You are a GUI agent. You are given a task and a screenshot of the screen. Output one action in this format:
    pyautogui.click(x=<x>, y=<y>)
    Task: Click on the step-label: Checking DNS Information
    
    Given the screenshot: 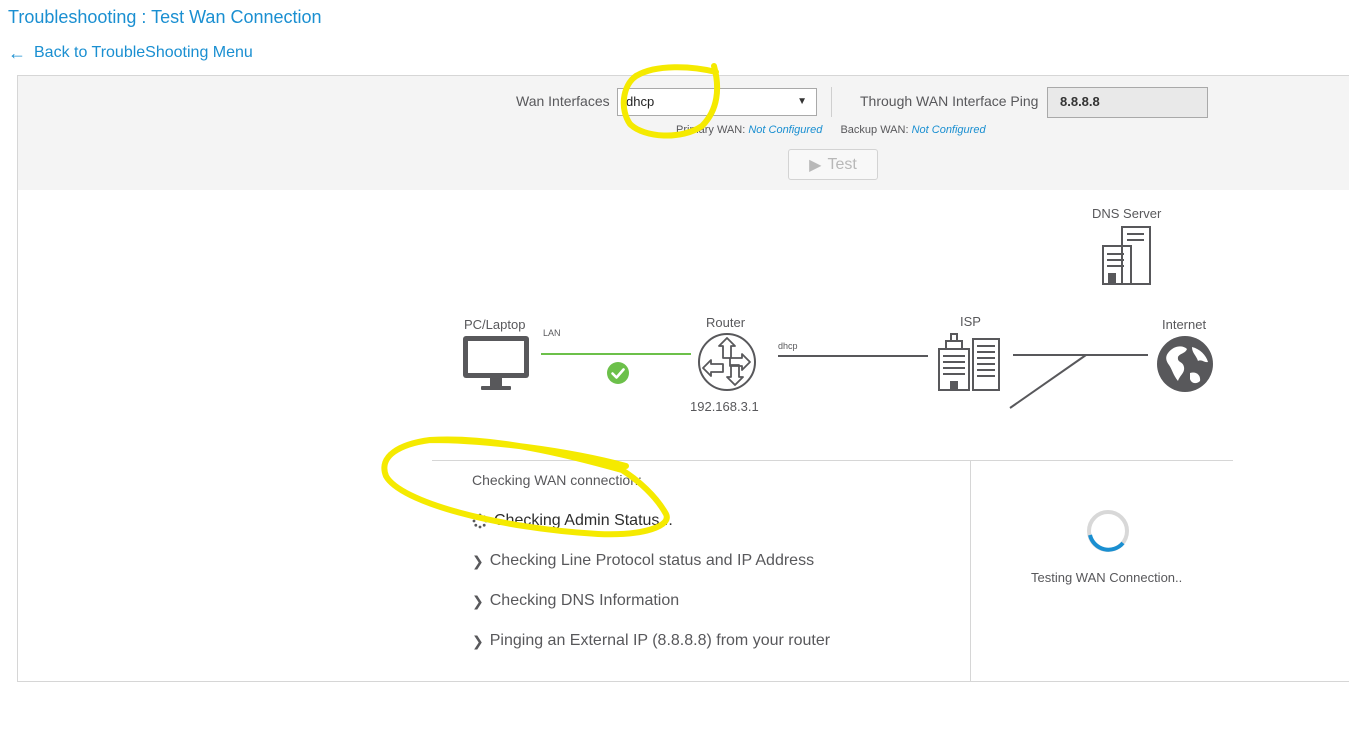 What is the action you would take?
    pyautogui.click(x=584, y=600)
    